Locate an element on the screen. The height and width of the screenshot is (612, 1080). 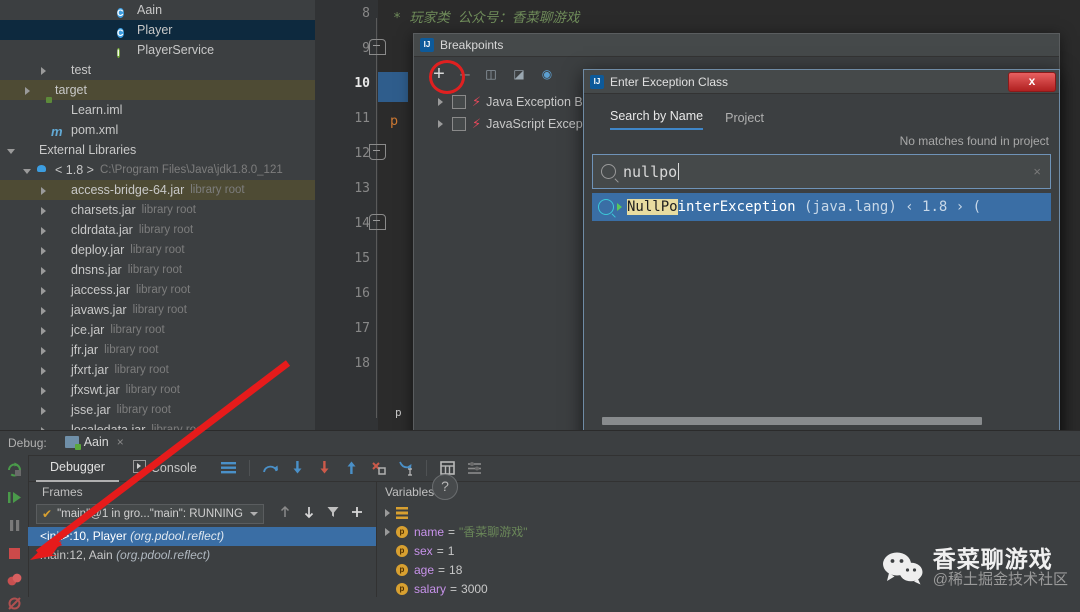
settings-icon is located at coordinates (474, 468).